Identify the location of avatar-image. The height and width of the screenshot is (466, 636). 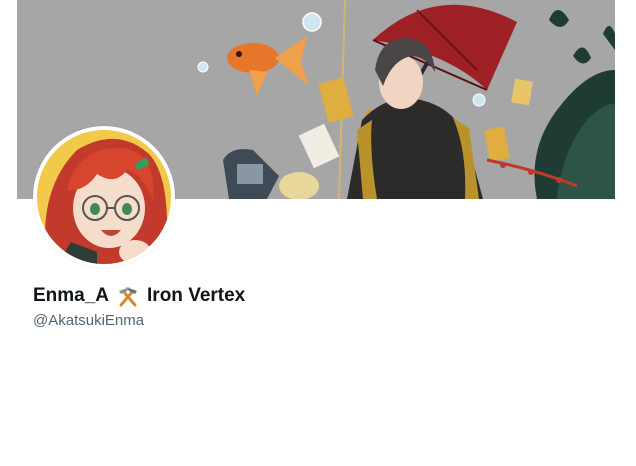
(104, 197).